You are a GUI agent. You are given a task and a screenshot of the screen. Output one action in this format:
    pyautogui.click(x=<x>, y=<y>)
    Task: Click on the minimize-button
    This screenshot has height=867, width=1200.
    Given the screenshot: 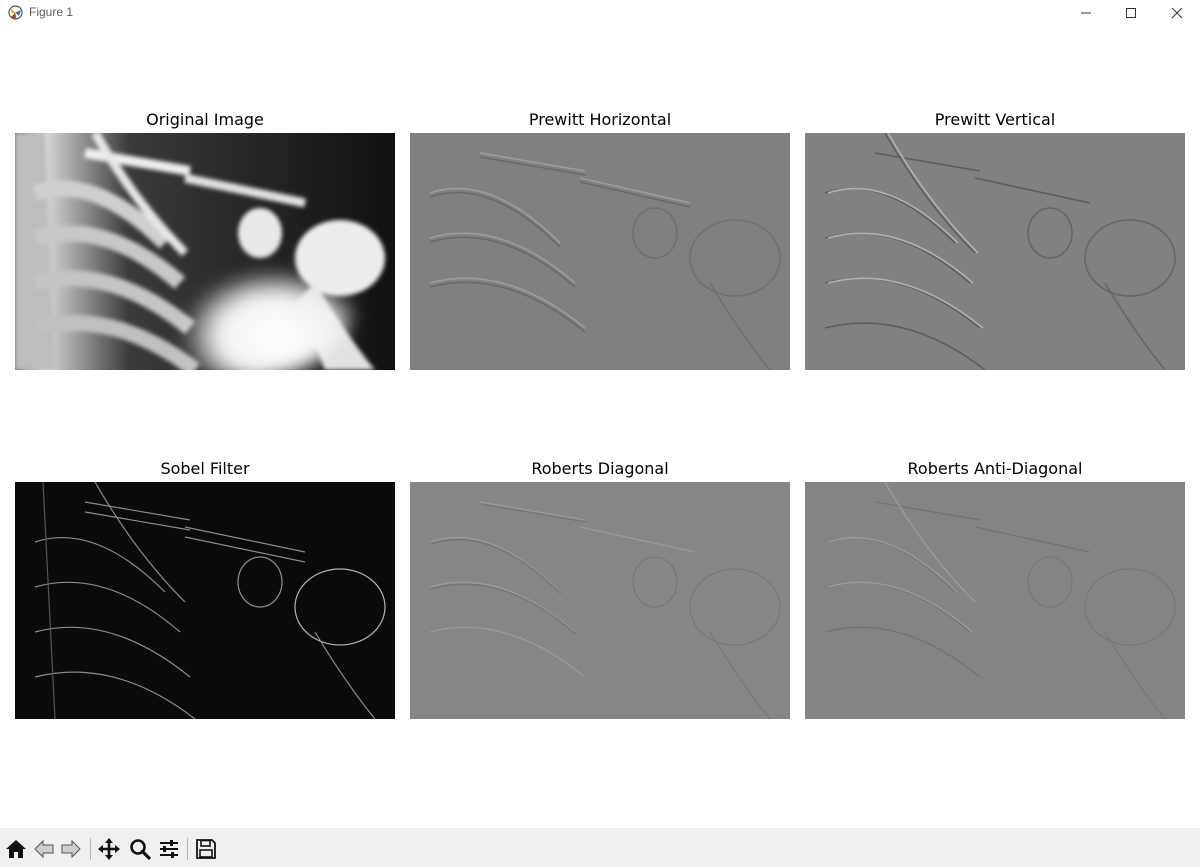 What is the action you would take?
    pyautogui.click(x=1086, y=13)
    